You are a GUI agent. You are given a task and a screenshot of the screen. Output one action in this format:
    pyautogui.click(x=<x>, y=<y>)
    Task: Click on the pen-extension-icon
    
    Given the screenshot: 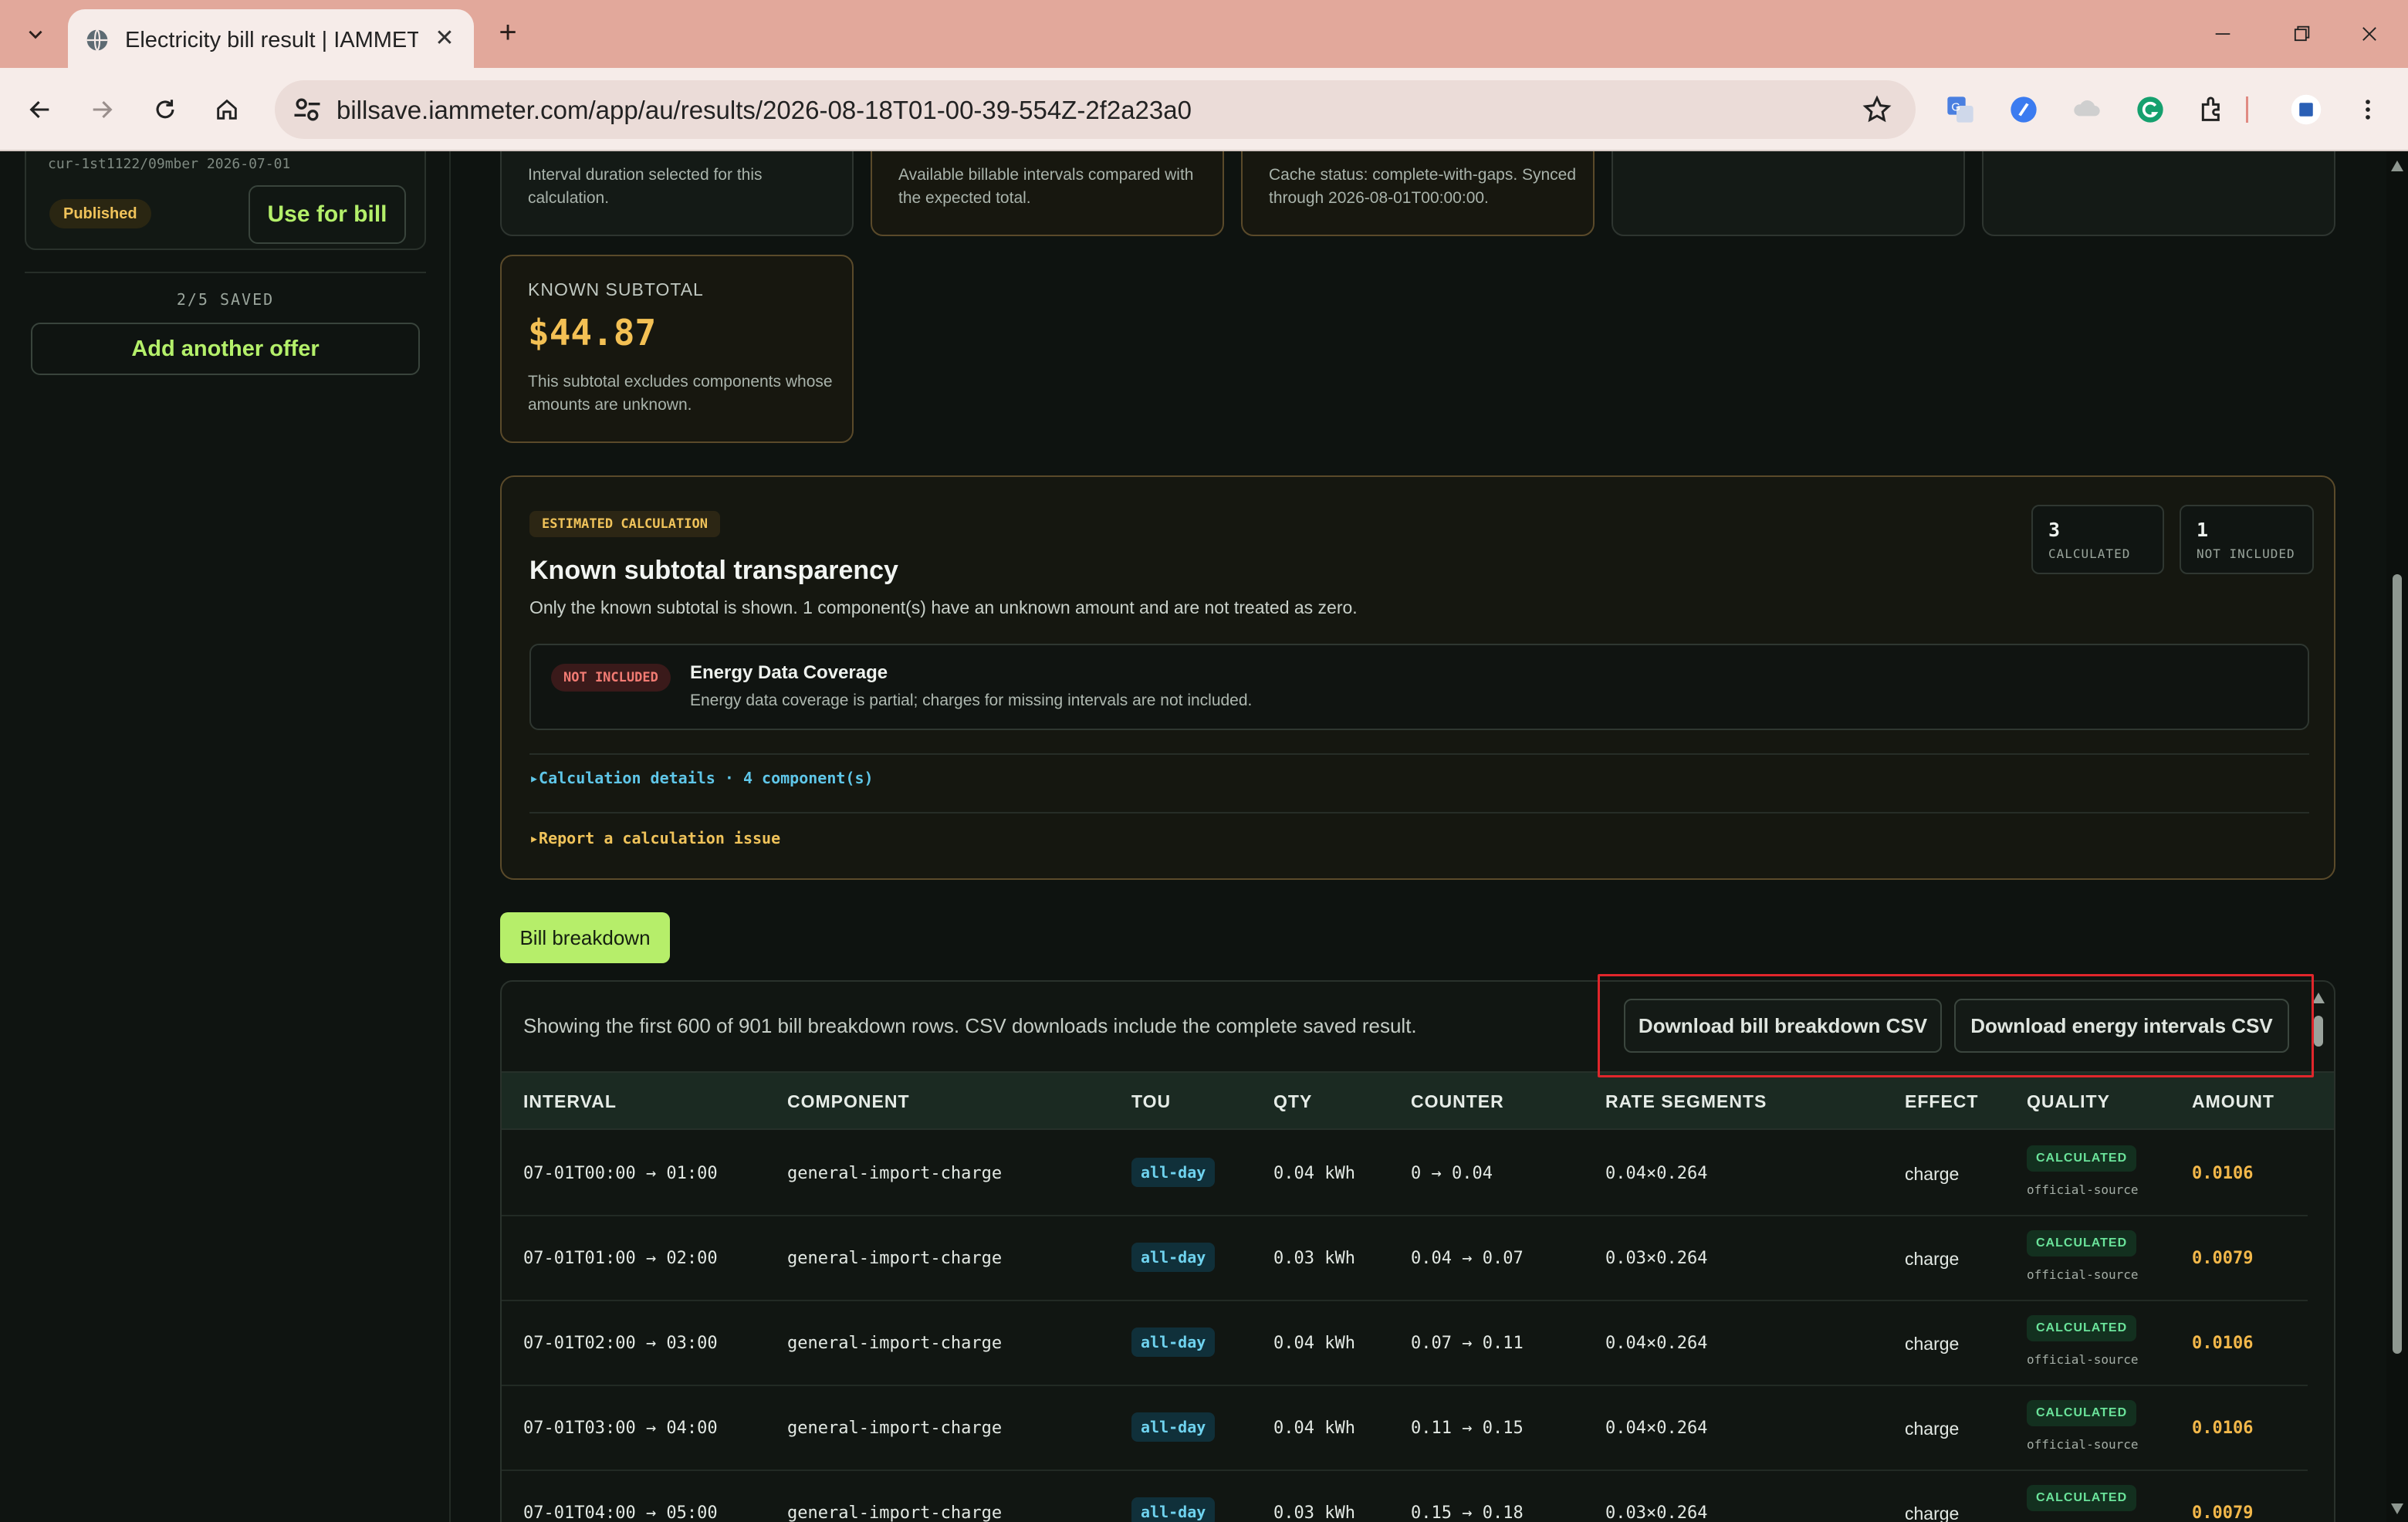 What is the action you would take?
    pyautogui.click(x=2024, y=109)
    